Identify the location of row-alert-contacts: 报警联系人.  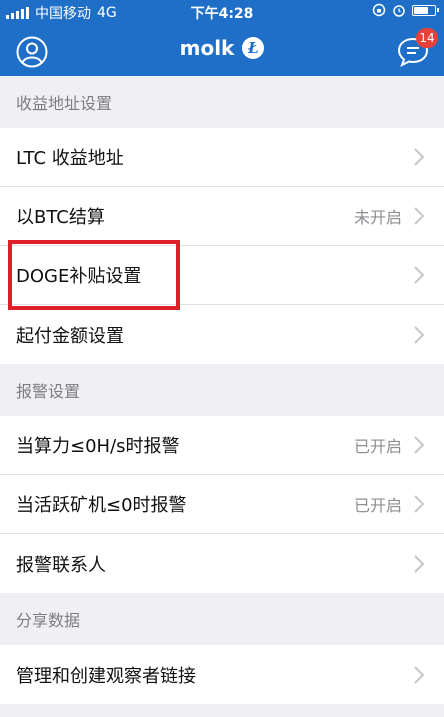
(222, 563).